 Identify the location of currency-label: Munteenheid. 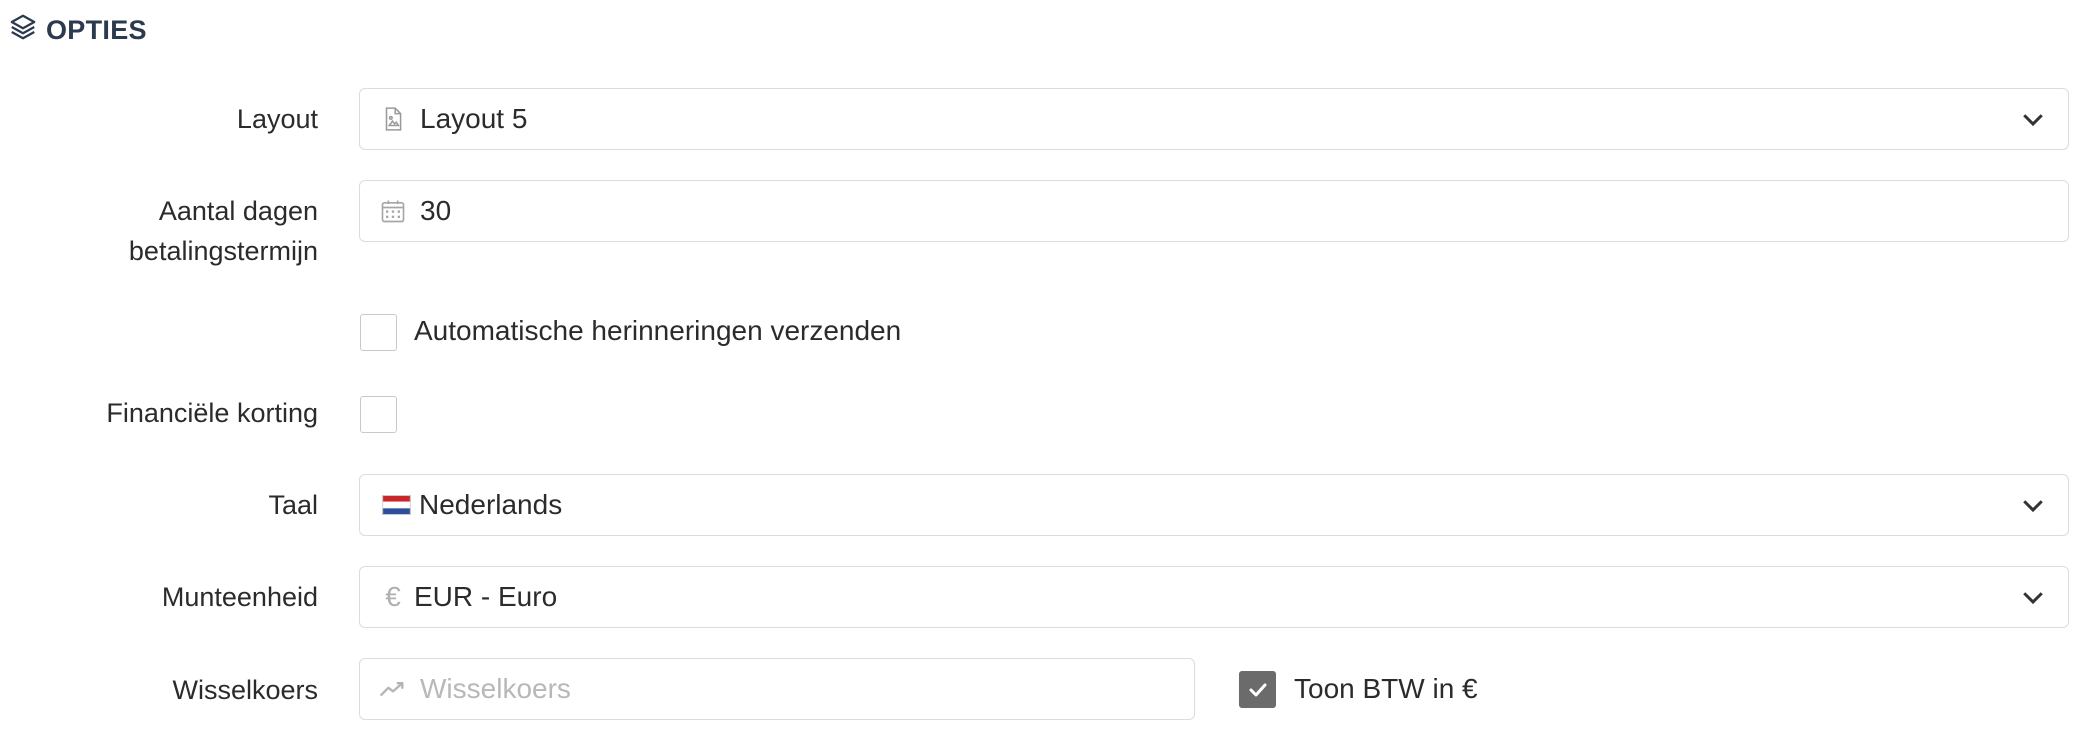
(239, 597).